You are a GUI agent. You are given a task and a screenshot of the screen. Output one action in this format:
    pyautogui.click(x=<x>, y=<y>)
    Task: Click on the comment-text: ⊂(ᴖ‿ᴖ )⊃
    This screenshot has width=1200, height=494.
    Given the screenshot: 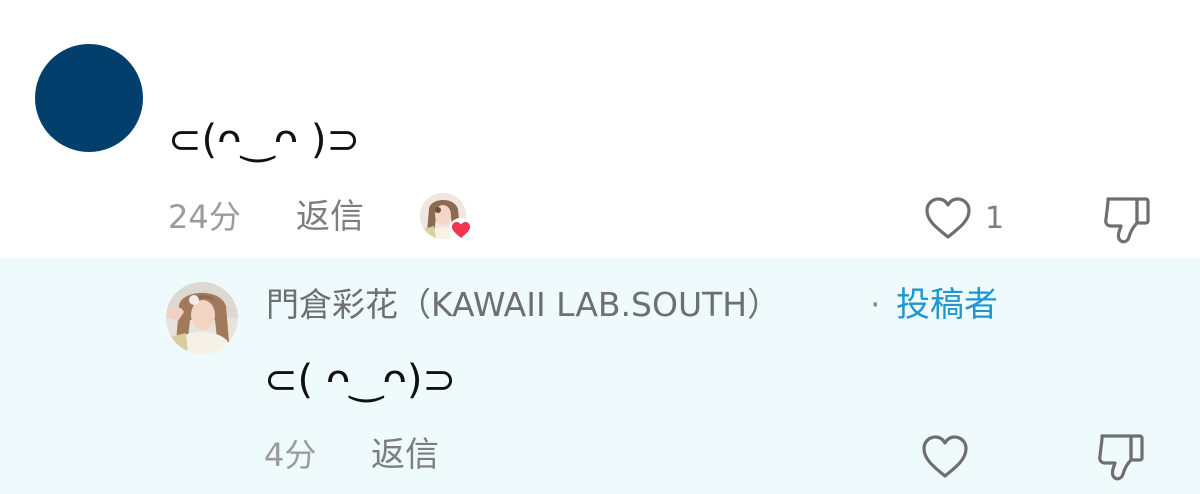 What is the action you would take?
    pyautogui.click(x=264, y=140)
    